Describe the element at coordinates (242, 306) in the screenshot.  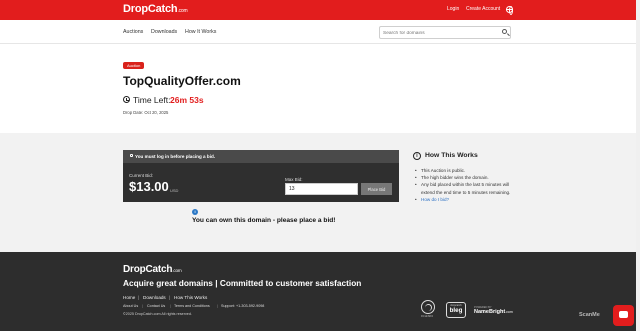
I see `footer-support-phone: Support: +1-303-592-9098` at that location.